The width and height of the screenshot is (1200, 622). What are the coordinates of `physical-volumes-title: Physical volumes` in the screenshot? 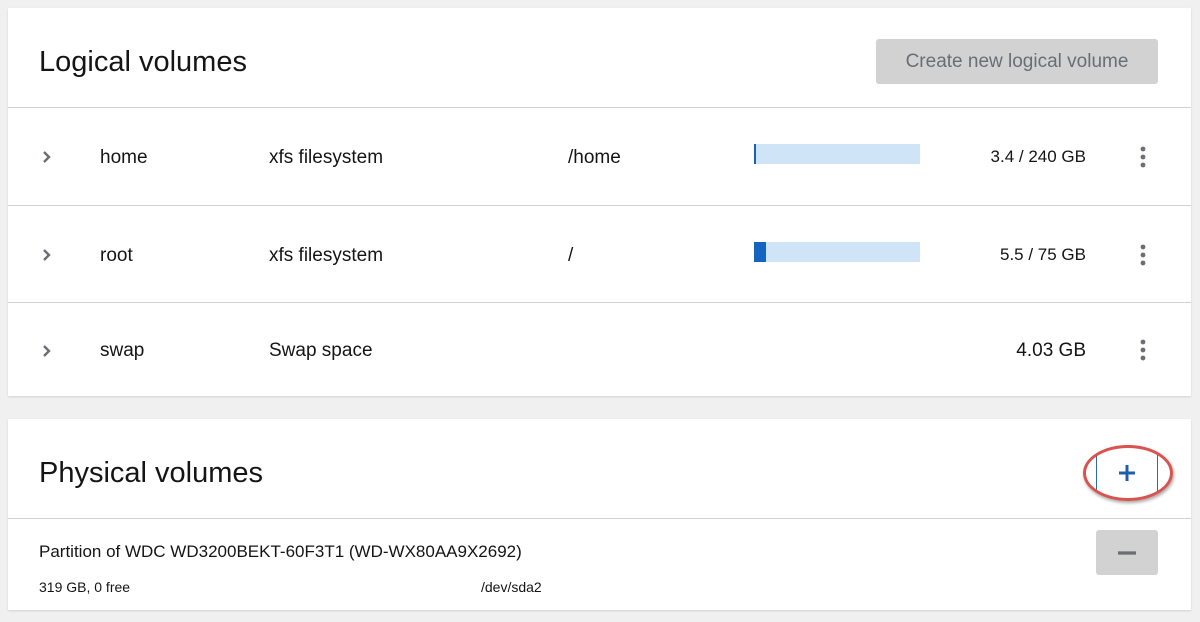 It's located at (151, 473).